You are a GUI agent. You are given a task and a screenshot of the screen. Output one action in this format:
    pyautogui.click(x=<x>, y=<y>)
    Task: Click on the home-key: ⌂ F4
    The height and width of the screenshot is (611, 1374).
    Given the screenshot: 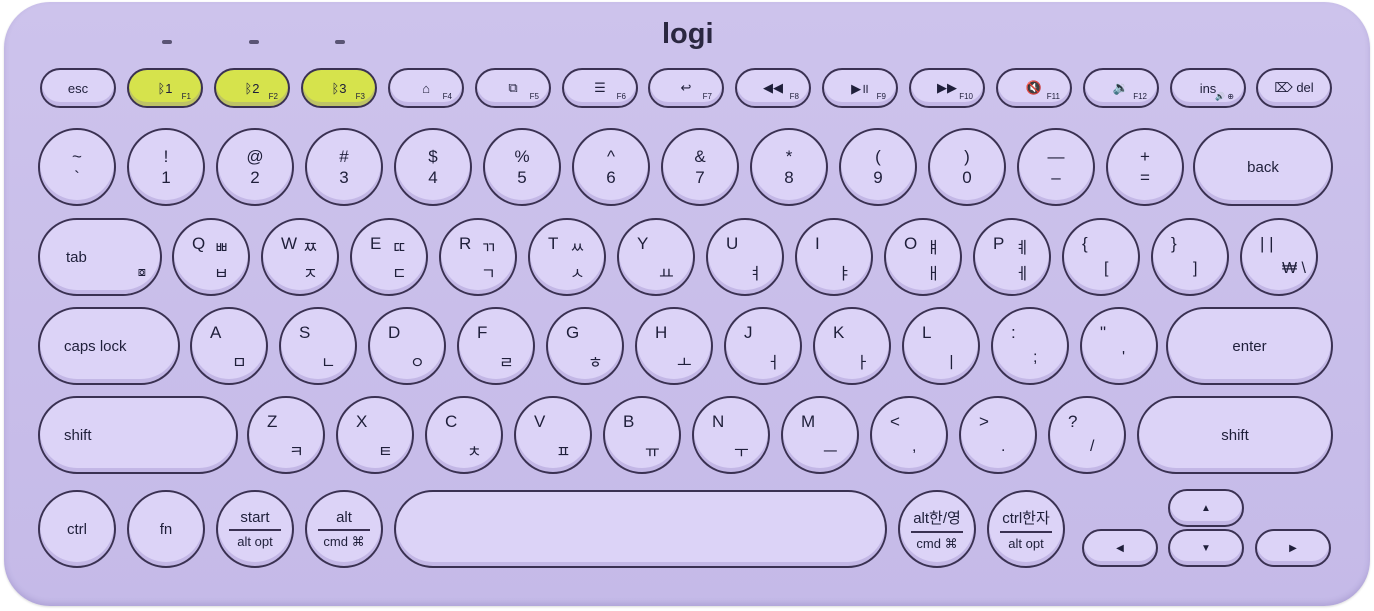 What is the action you would take?
    pyautogui.click(x=426, y=88)
    